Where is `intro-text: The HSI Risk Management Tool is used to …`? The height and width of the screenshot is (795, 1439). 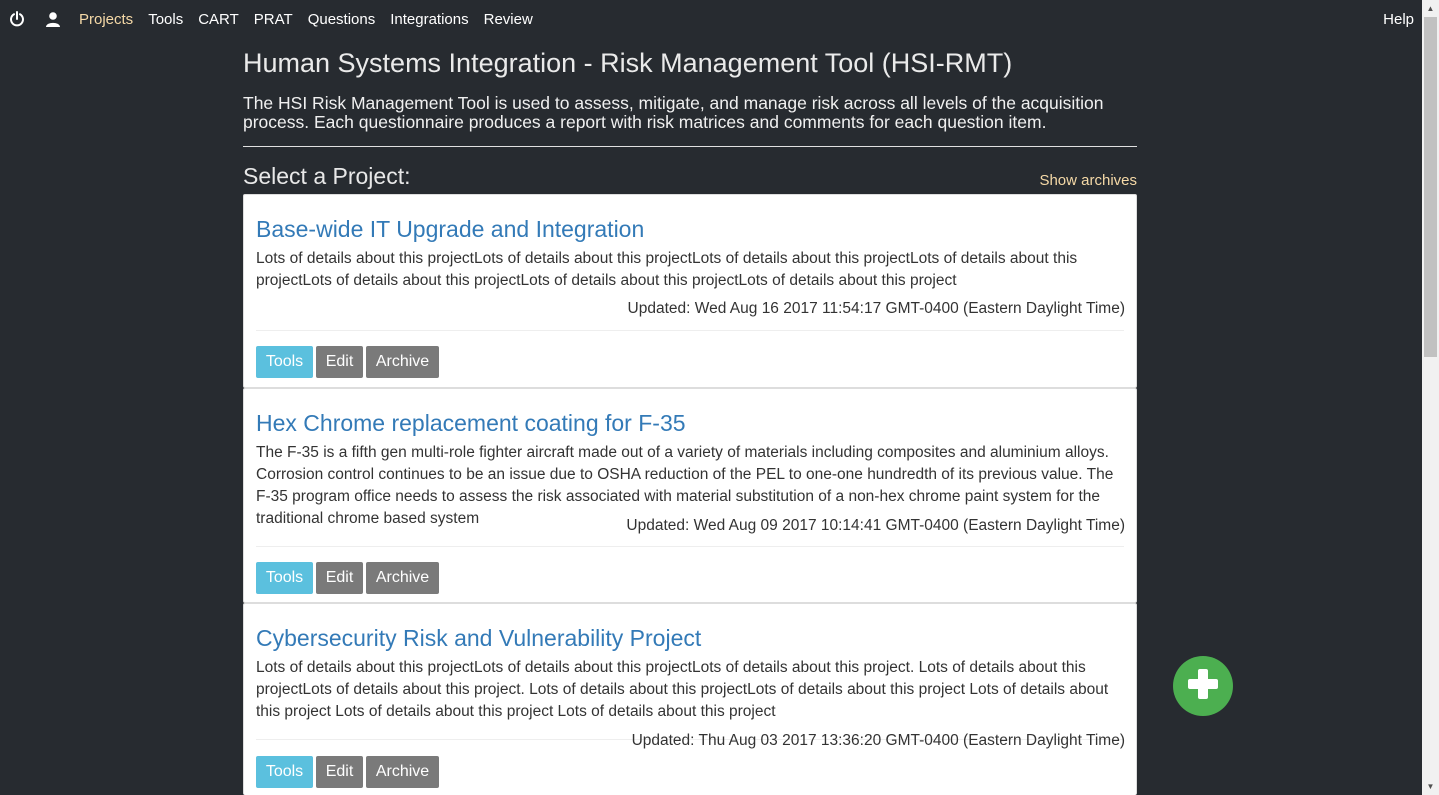
intro-text: The HSI Risk Management Tool is used to … is located at coordinates (673, 112).